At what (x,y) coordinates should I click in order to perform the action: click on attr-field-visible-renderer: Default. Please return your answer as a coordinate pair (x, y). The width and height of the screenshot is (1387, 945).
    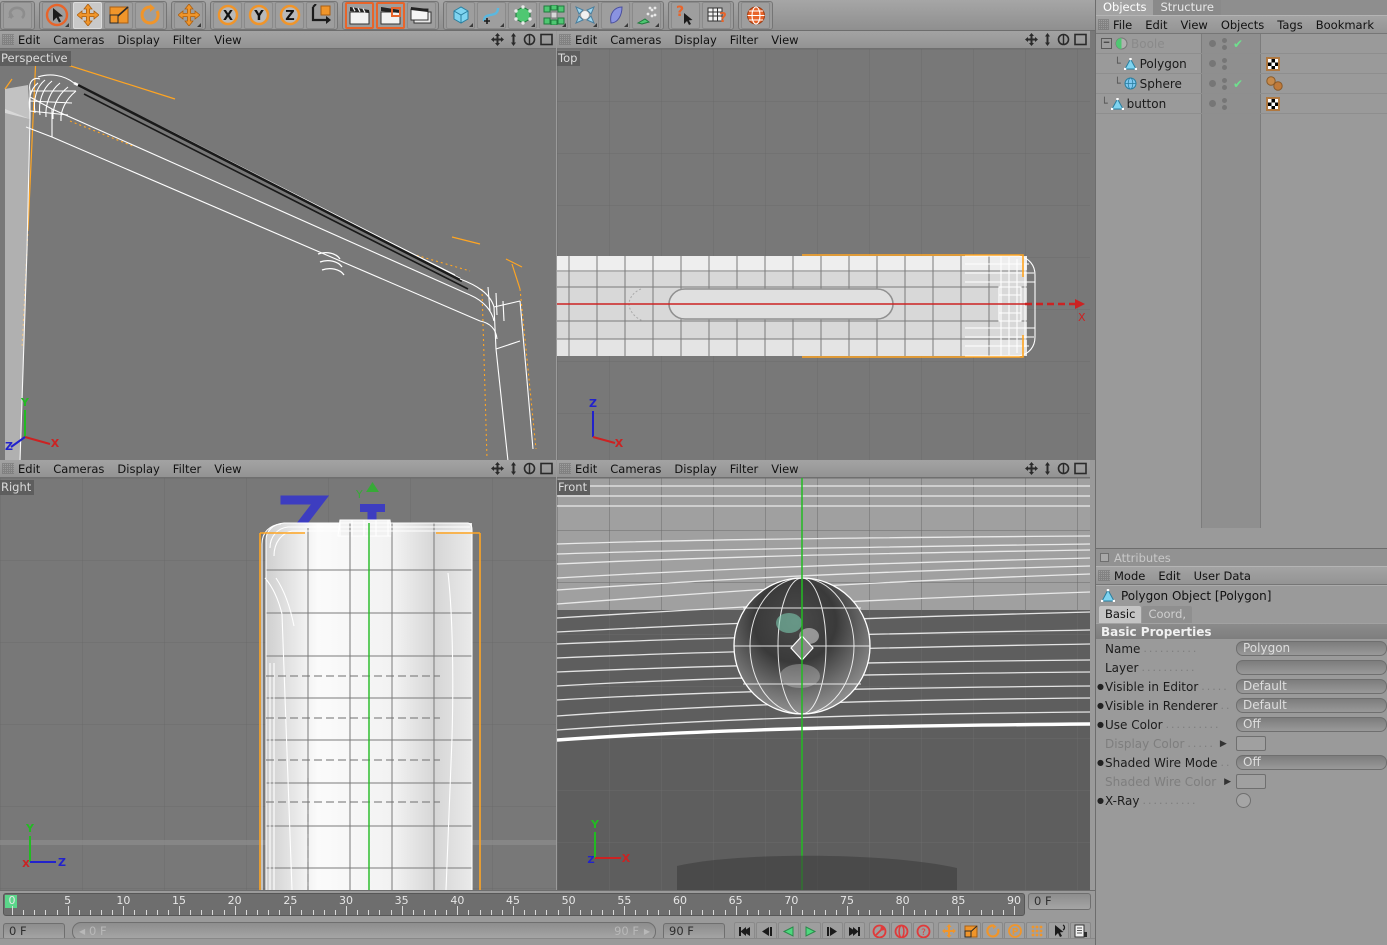
    Looking at the image, I should click on (1311, 705).